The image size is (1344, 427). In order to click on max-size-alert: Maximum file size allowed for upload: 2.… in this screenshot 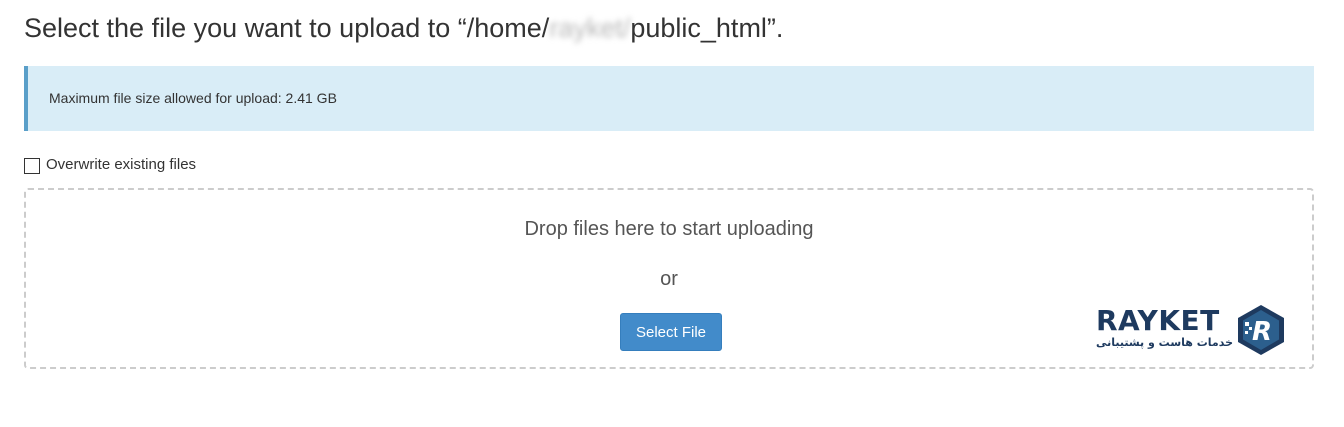, I will do `click(669, 98)`.